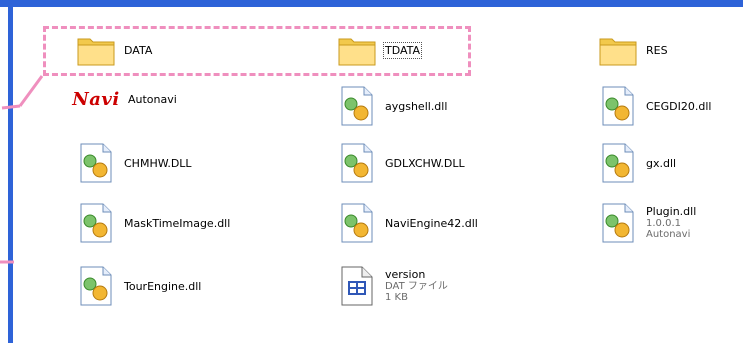  I want to click on folder-icon, so click(618, 50).